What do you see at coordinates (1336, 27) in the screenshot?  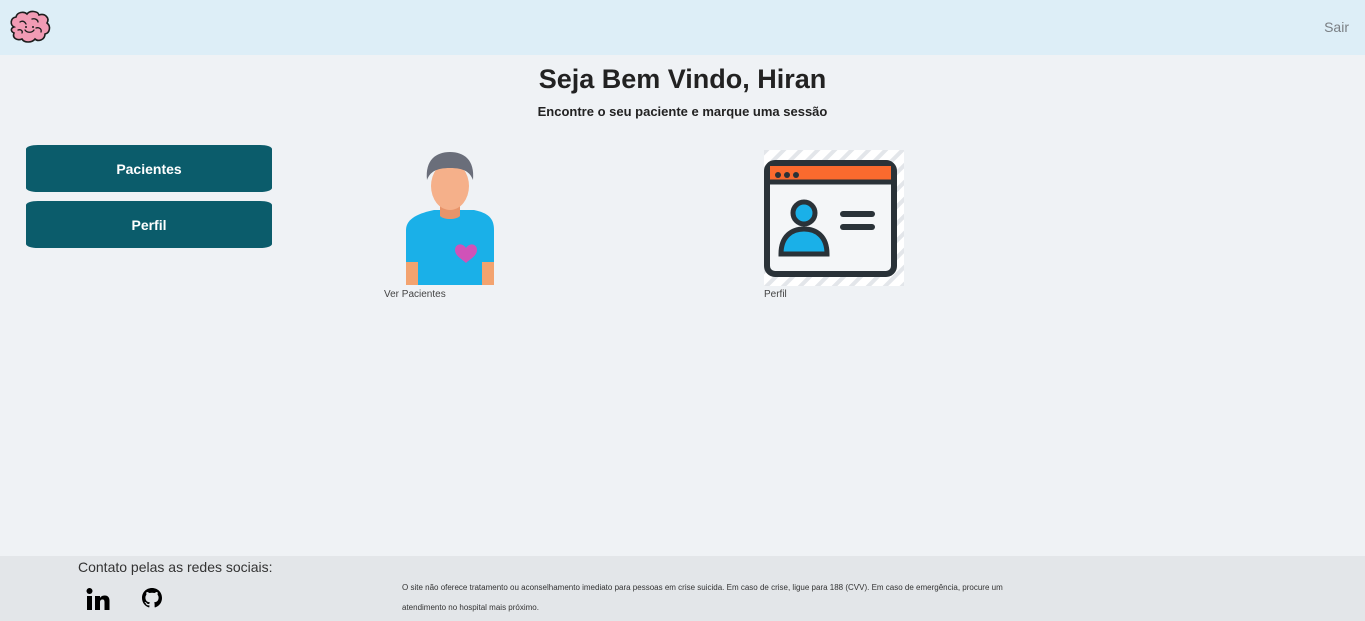 I see `logout-link: Sair` at bounding box center [1336, 27].